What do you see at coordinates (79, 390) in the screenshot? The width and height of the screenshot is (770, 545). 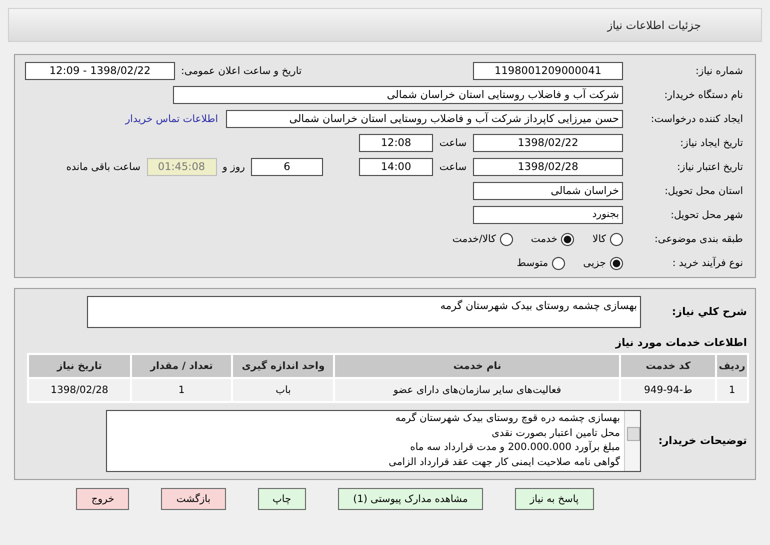 I see `table-cell: 1398/02/28` at bounding box center [79, 390].